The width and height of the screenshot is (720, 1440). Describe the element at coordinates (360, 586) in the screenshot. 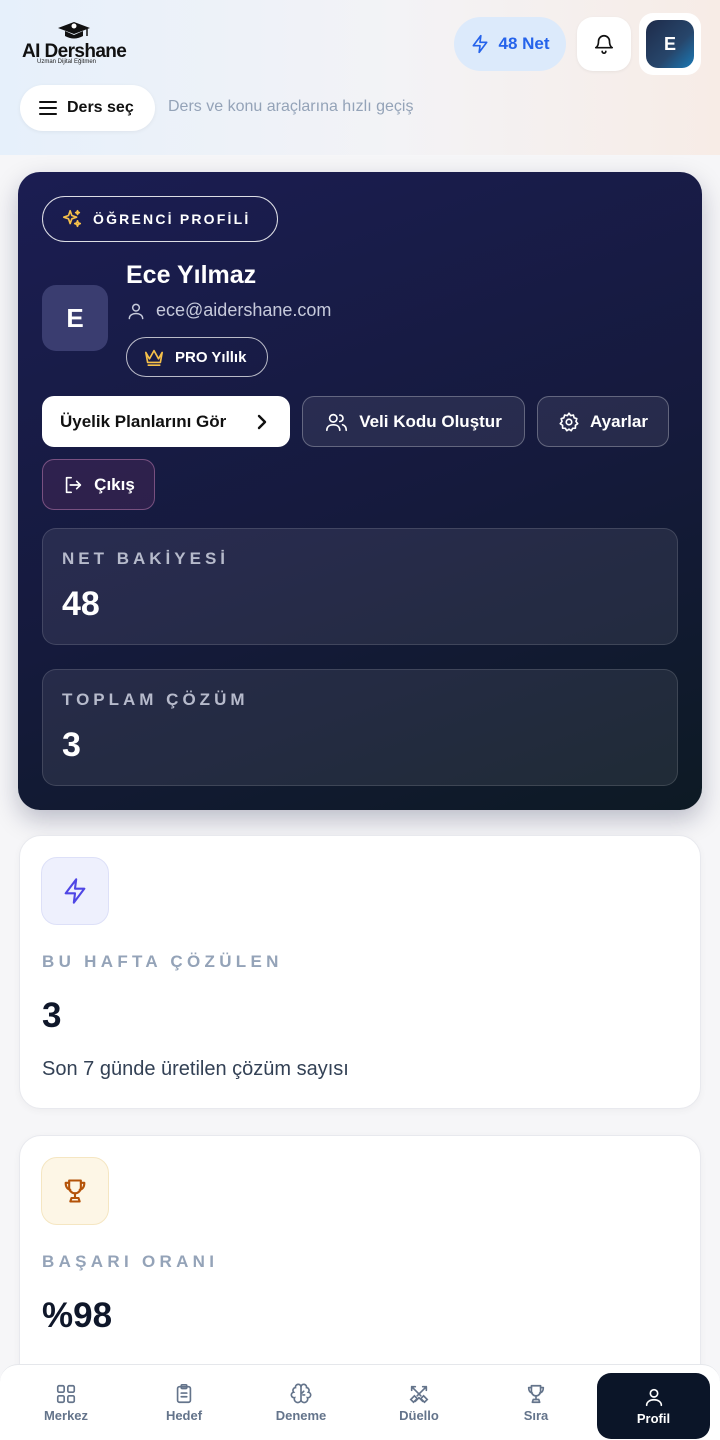

I see `net-balance-stat: NET BAKİYESİ 48` at that location.